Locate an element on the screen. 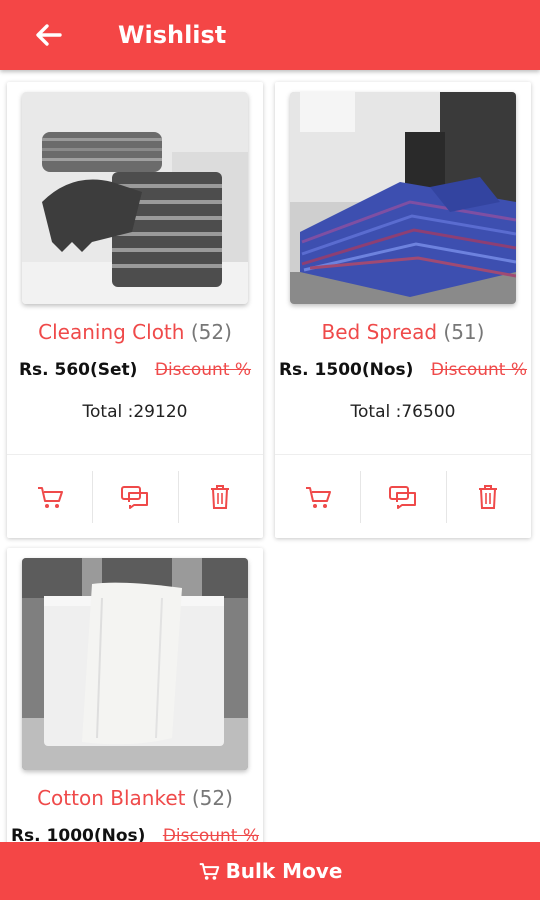  product-total: Total :29120 is located at coordinates (135, 412).